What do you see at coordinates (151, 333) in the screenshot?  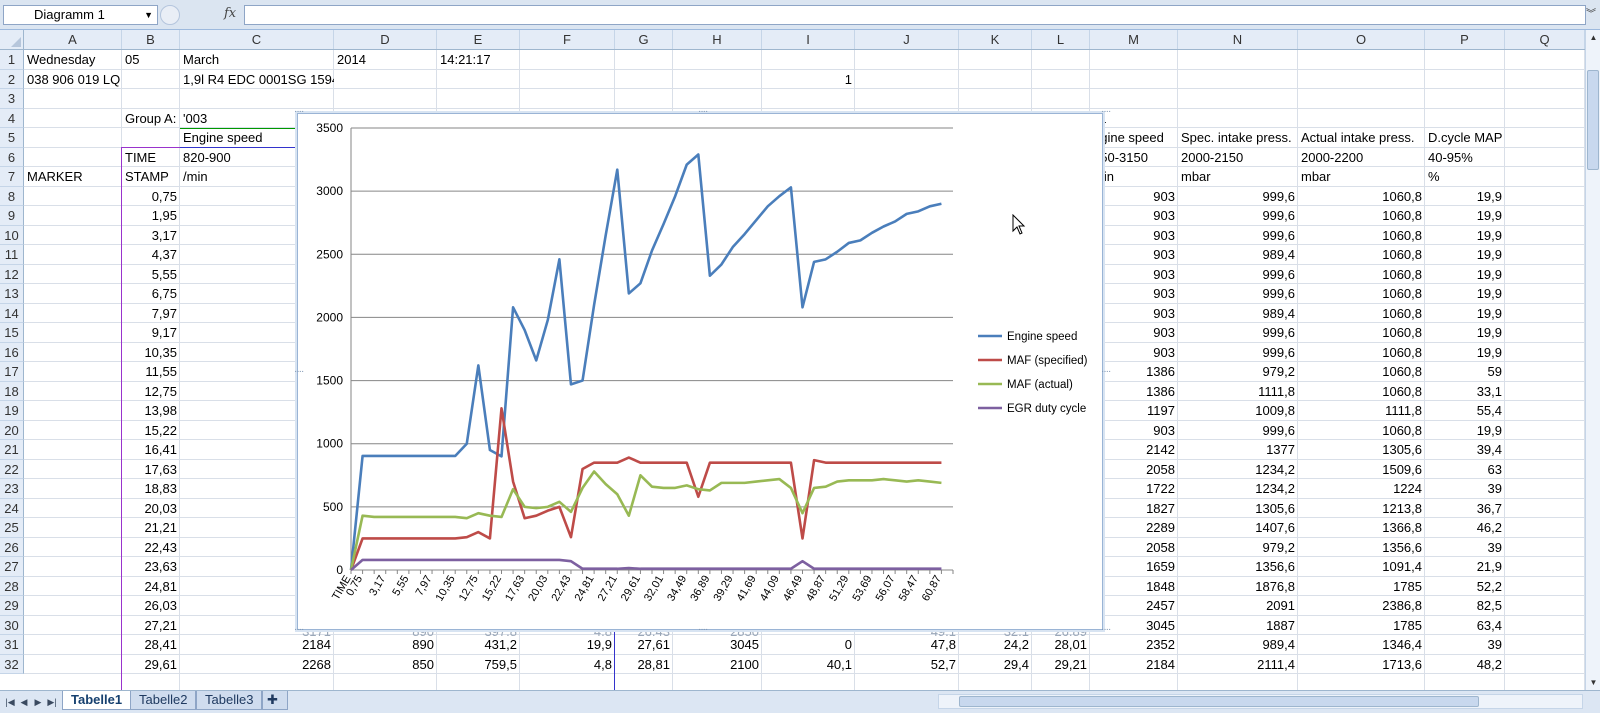 I see `time-stamp-cell: 9,17` at bounding box center [151, 333].